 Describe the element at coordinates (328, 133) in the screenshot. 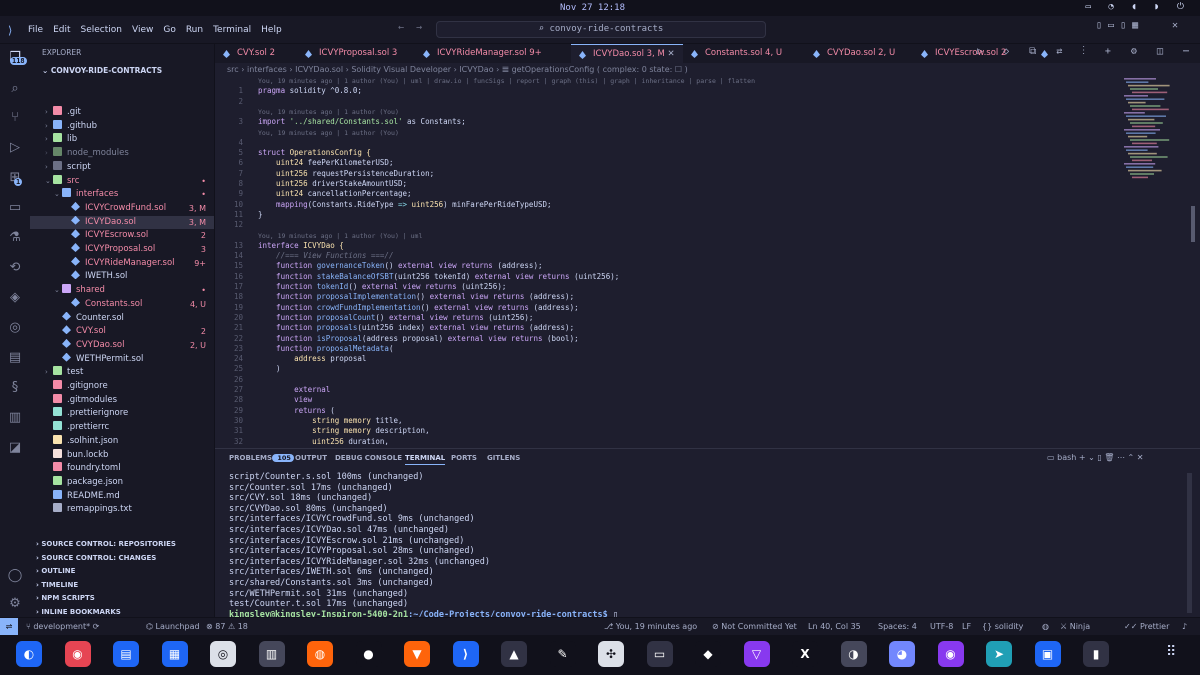

I see `code-lens: You, 19 minutes ago | 1 author (You)` at that location.